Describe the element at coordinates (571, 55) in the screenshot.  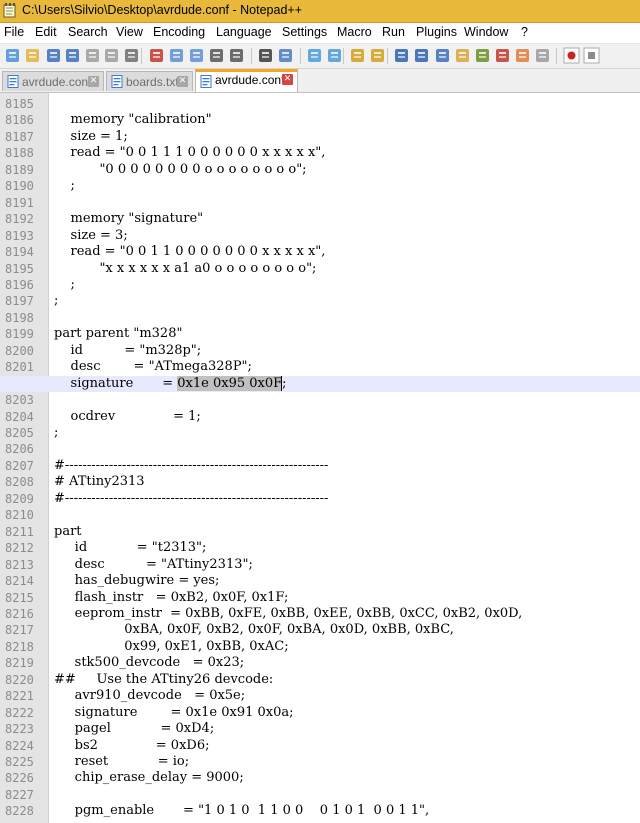
I see `record-macro-icon` at that location.